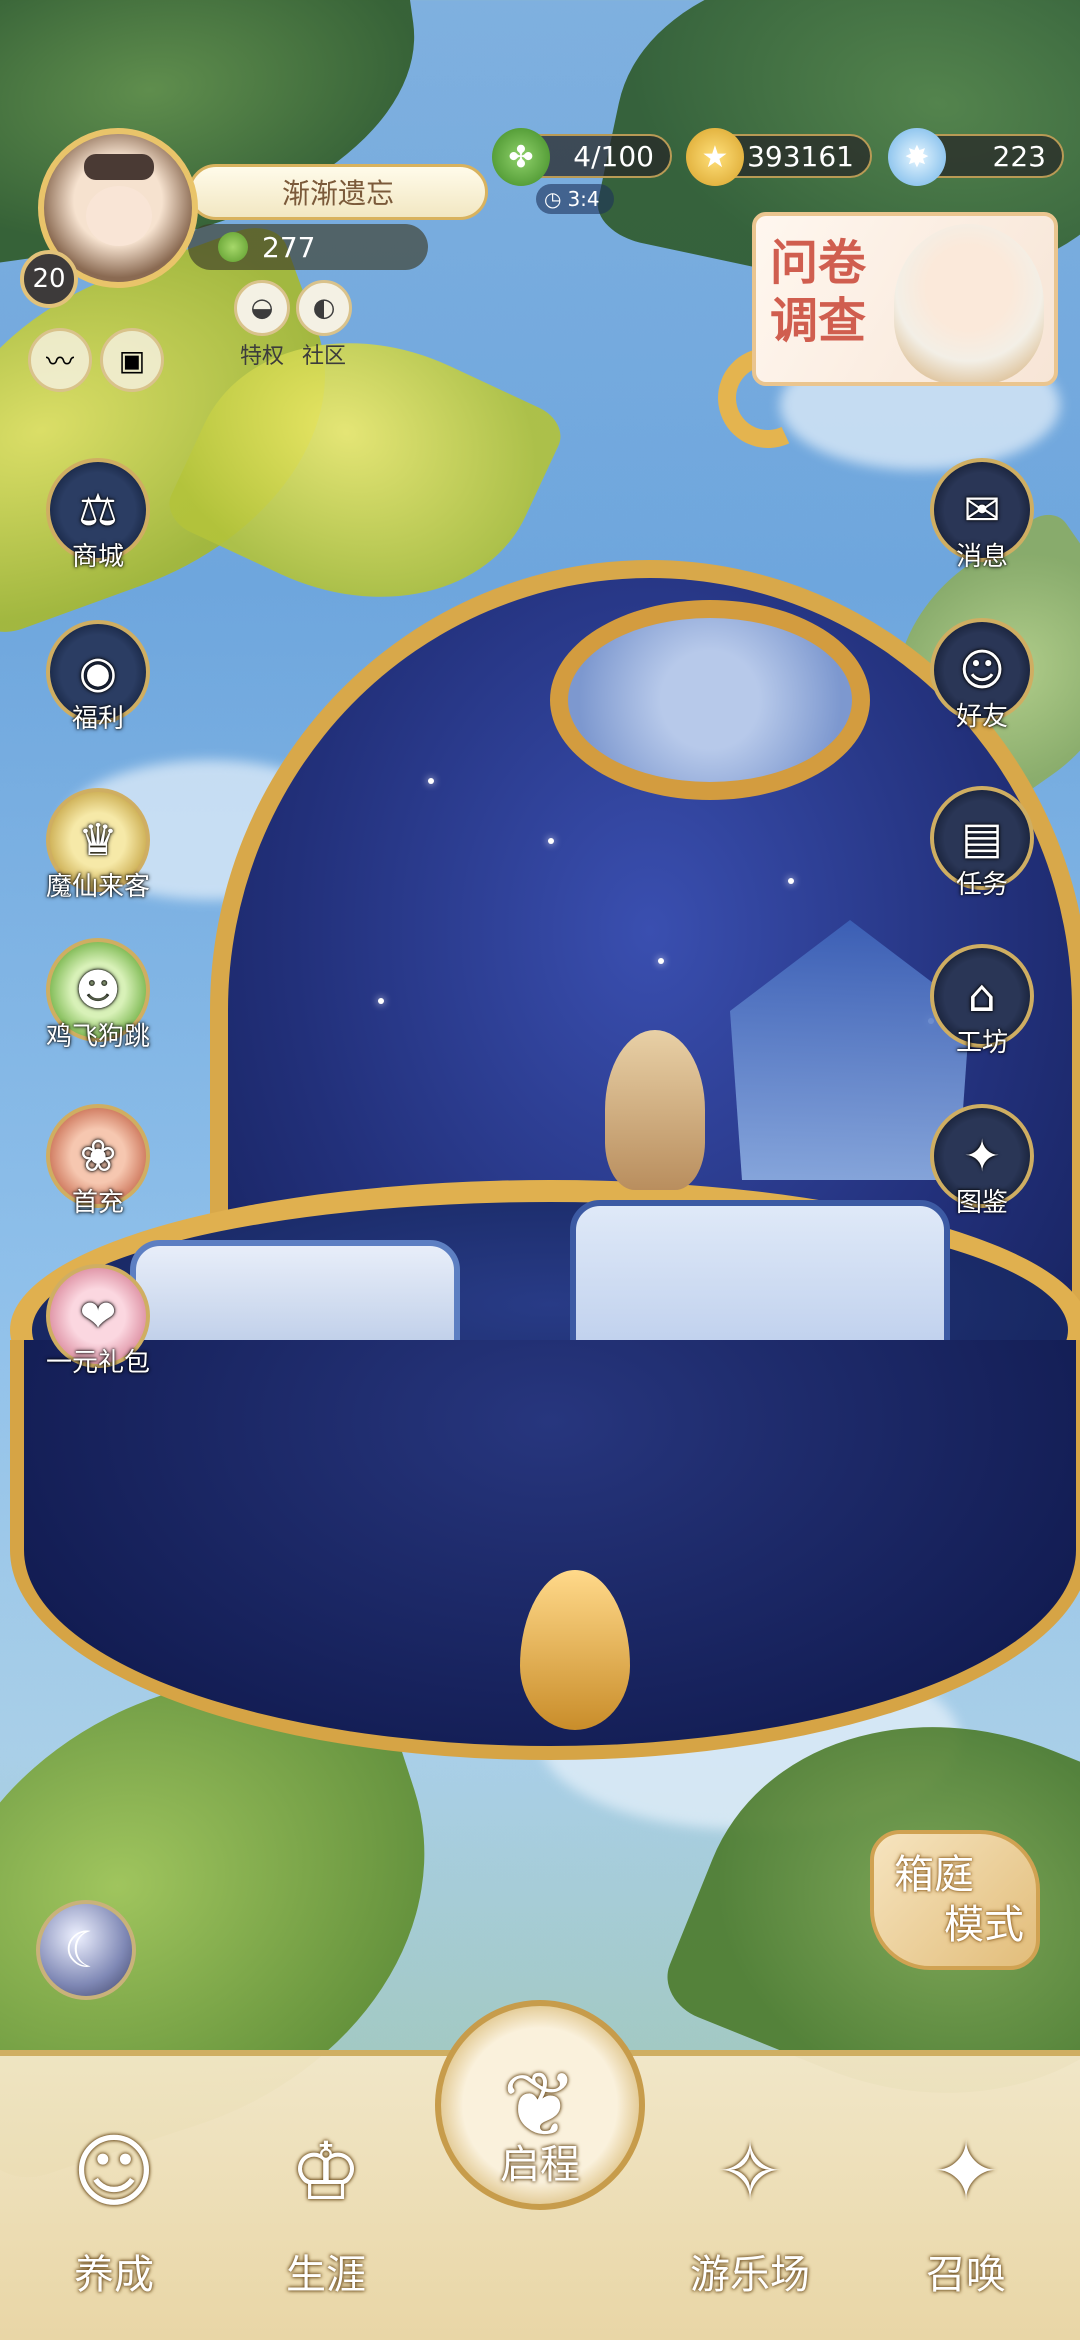 The image size is (1080, 2340). Describe the element at coordinates (818, 263) in the screenshot. I see `survey-line-1: 问卷` at that location.